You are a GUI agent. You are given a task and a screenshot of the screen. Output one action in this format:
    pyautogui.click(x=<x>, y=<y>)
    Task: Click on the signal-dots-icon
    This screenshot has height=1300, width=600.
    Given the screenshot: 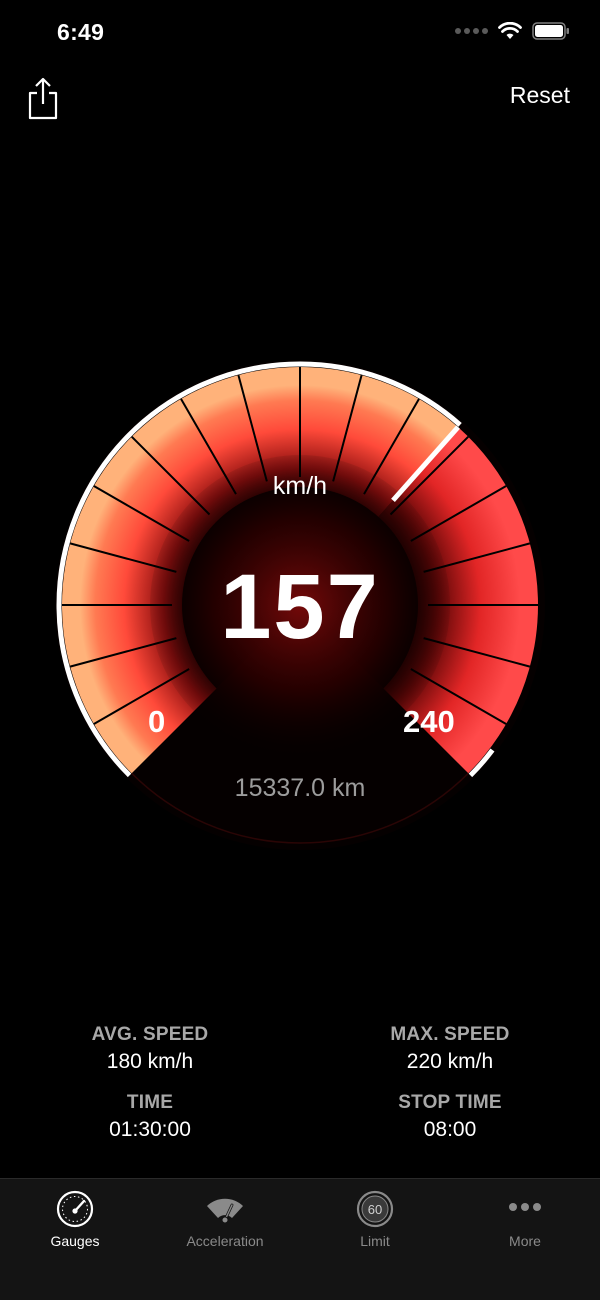 What is the action you would take?
    pyautogui.click(x=471, y=31)
    